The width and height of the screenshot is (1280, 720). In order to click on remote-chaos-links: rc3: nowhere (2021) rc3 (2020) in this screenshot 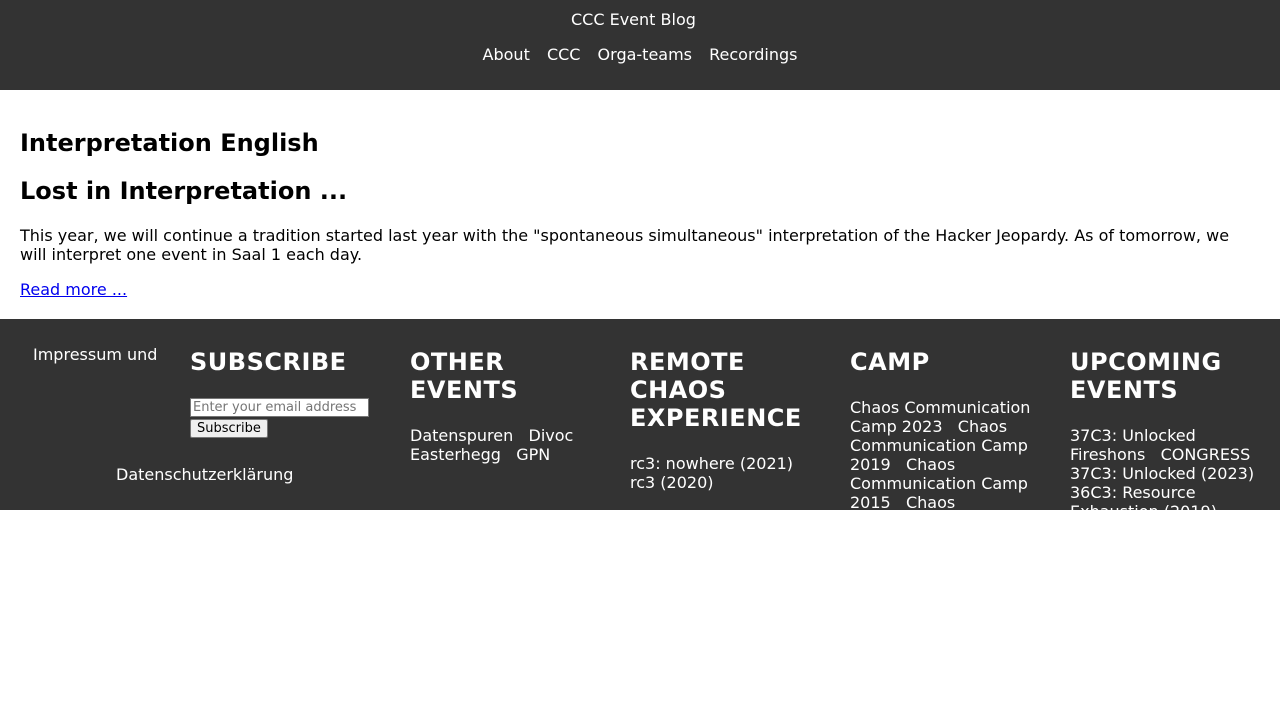, I will do `click(725, 473)`.